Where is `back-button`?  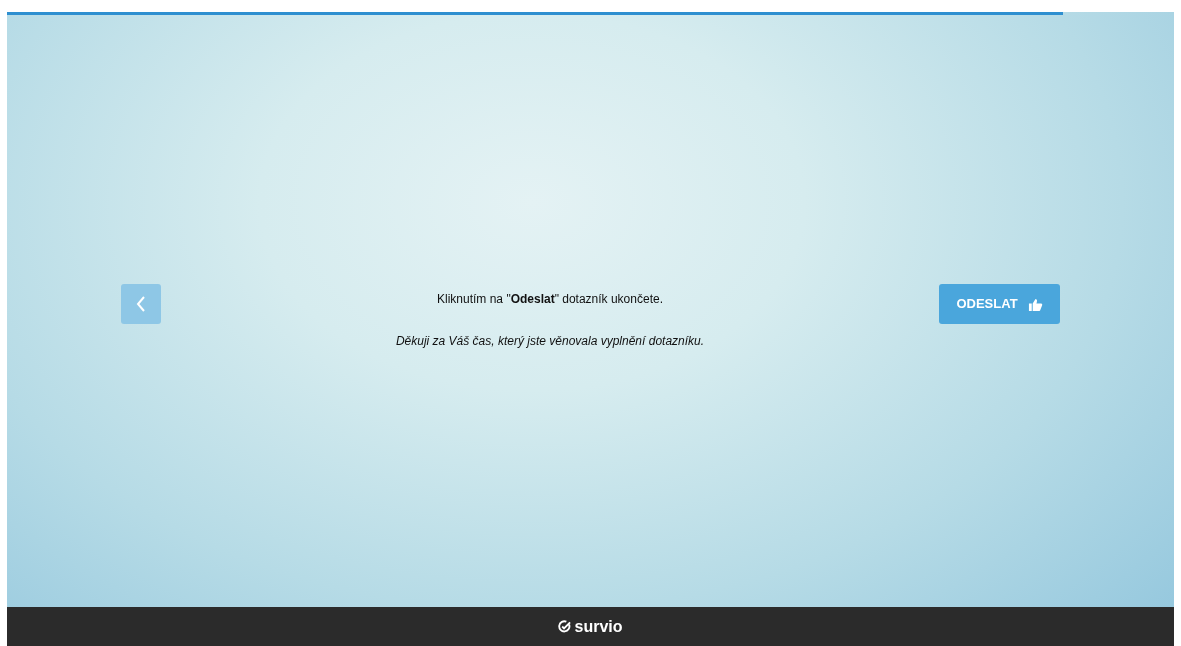 back-button is located at coordinates (141, 304).